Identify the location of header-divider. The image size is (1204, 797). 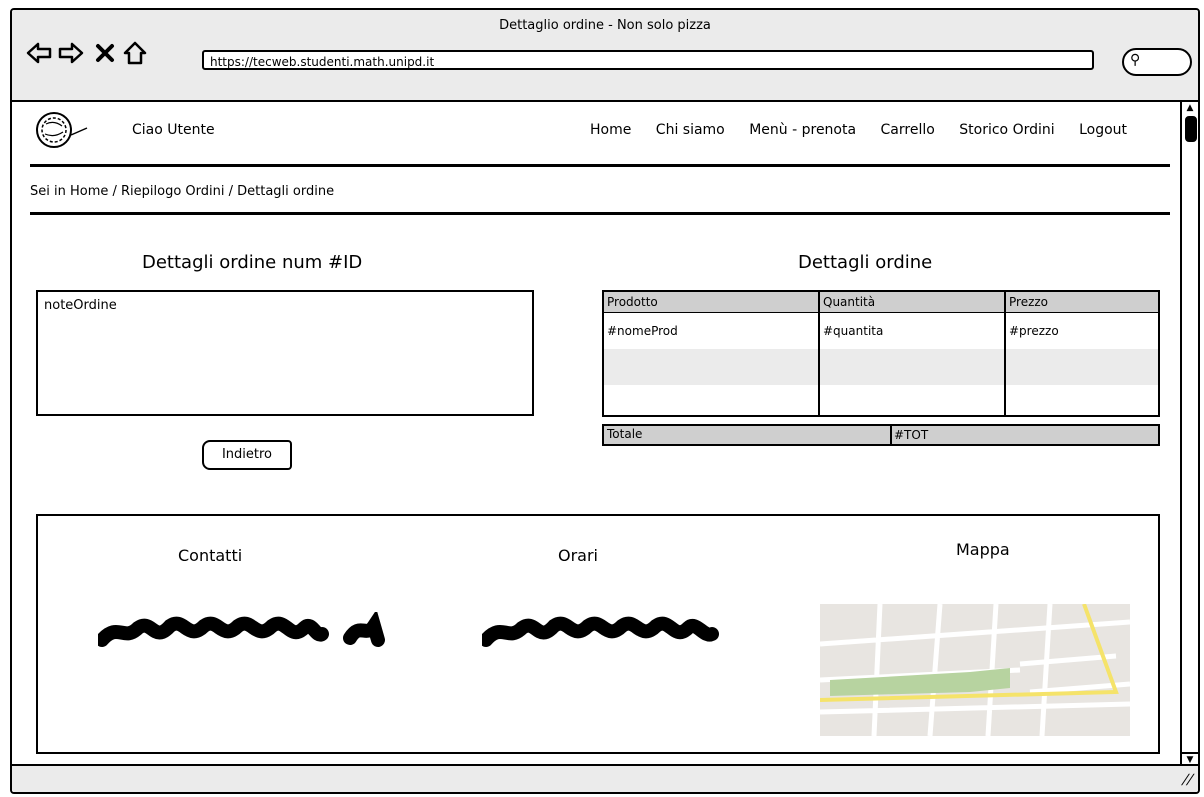
(600, 165).